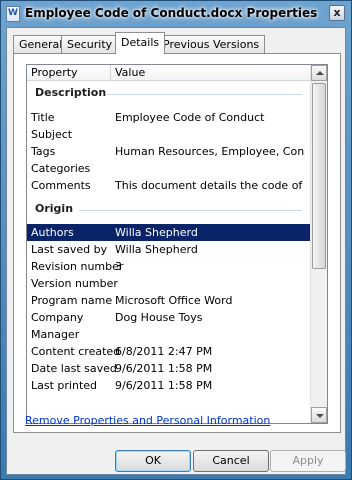 This screenshot has height=480, width=352. Describe the element at coordinates (319, 176) in the screenshot. I see `scroll-thumb` at that location.